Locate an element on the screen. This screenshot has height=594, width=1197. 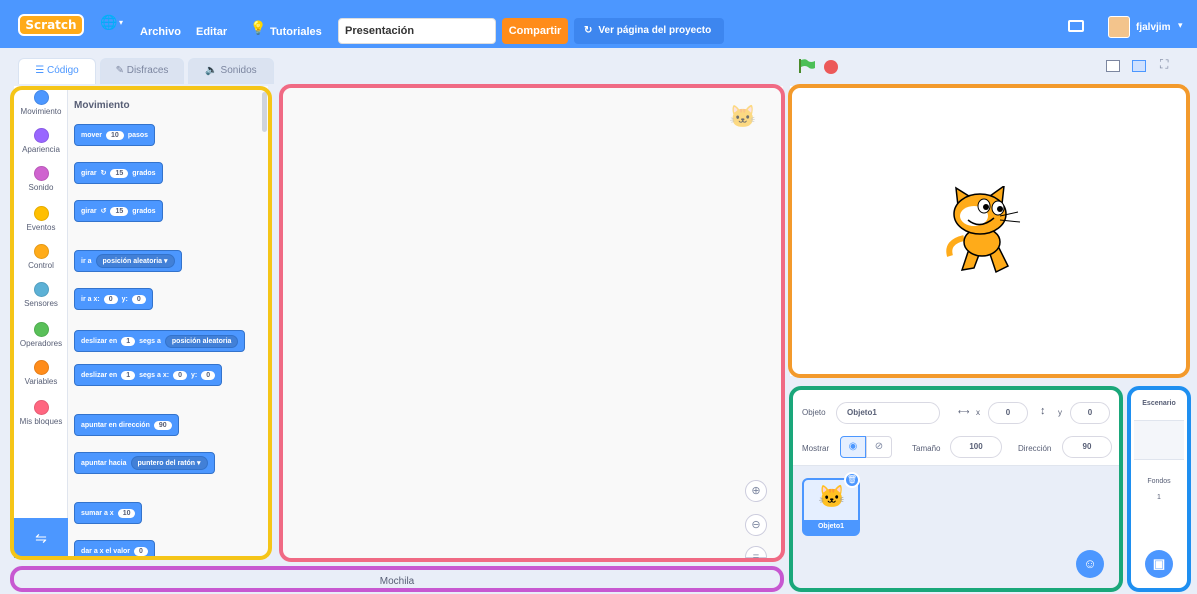
tab-sounds: 🔈 Sonidos is located at coordinates (231, 71).